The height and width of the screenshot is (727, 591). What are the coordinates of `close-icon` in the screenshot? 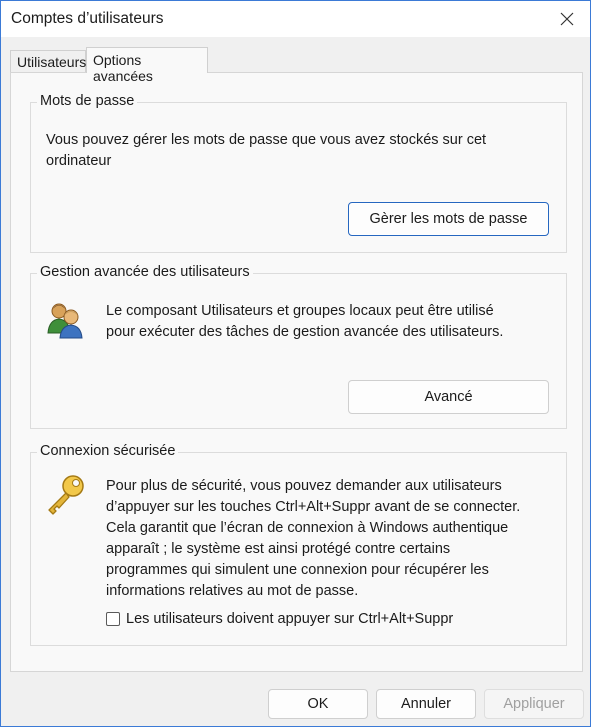 It's located at (567, 19).